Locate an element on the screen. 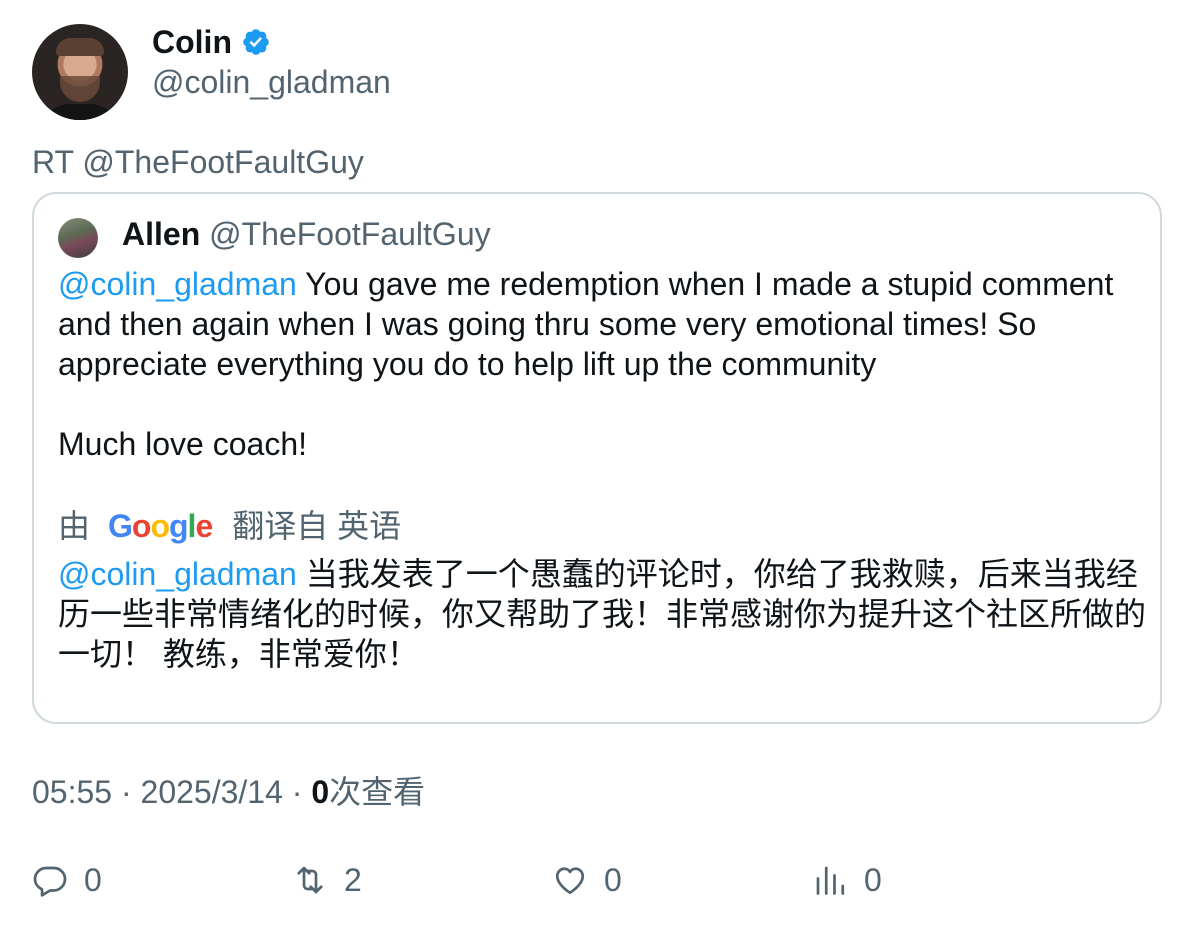  verified-badge-icon is located at coordinates (256, 42).